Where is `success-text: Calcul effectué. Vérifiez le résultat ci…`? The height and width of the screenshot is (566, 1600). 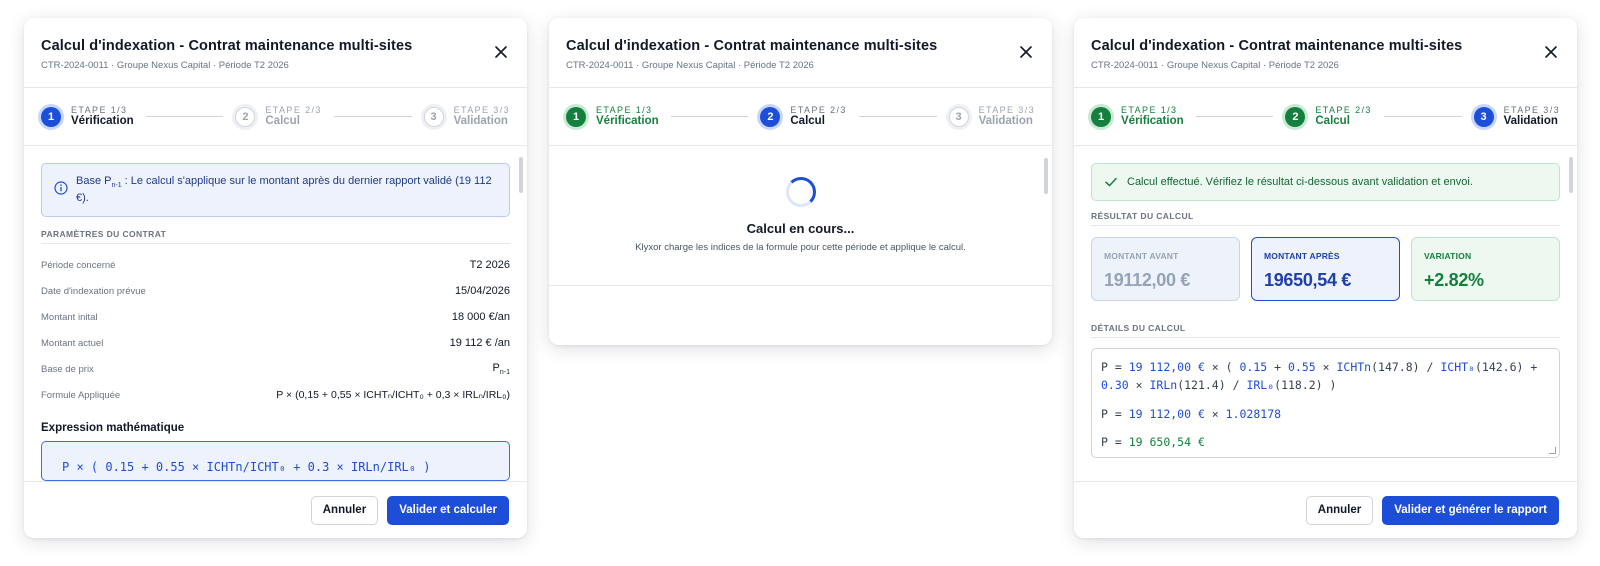
success-text: Calcul effectué. Vérifiez le résultat ci… is located at coordinates (1300, 182).